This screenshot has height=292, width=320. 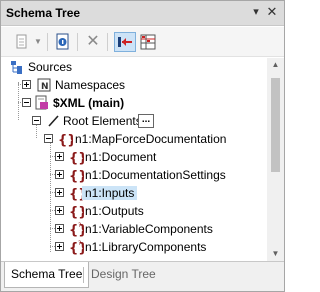 What do you see at coordinates (275, 125) in the screenshot?
I see `scrollbar-thumb` at bounding box center [275, 125].